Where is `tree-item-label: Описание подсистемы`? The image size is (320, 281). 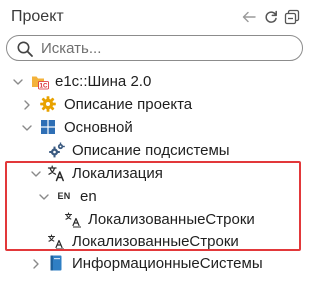
tree-item-label: Описание подсистемы is located at coordinates (151, 150).